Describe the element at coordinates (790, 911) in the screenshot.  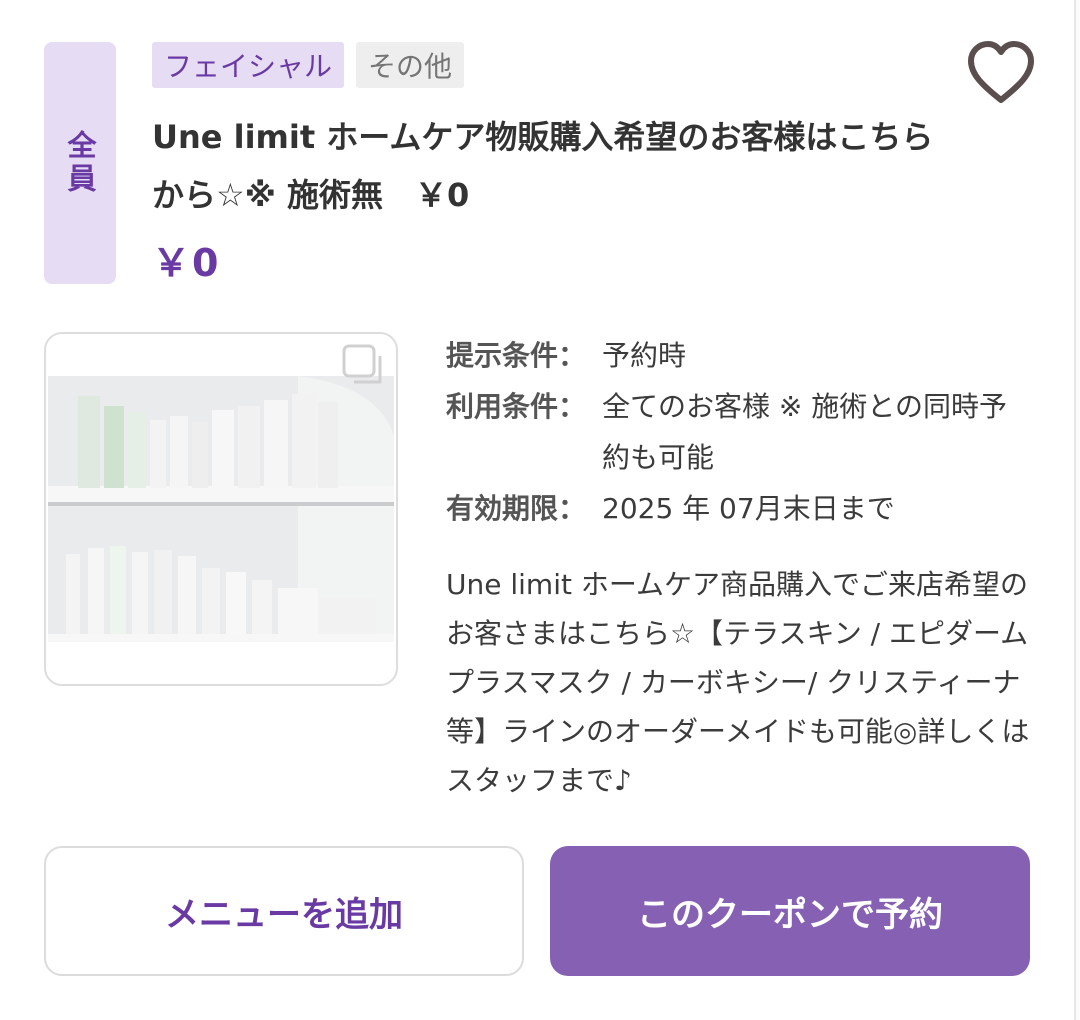
I see `reserve-with-coupon-button: このクーポンで予約` at that location.